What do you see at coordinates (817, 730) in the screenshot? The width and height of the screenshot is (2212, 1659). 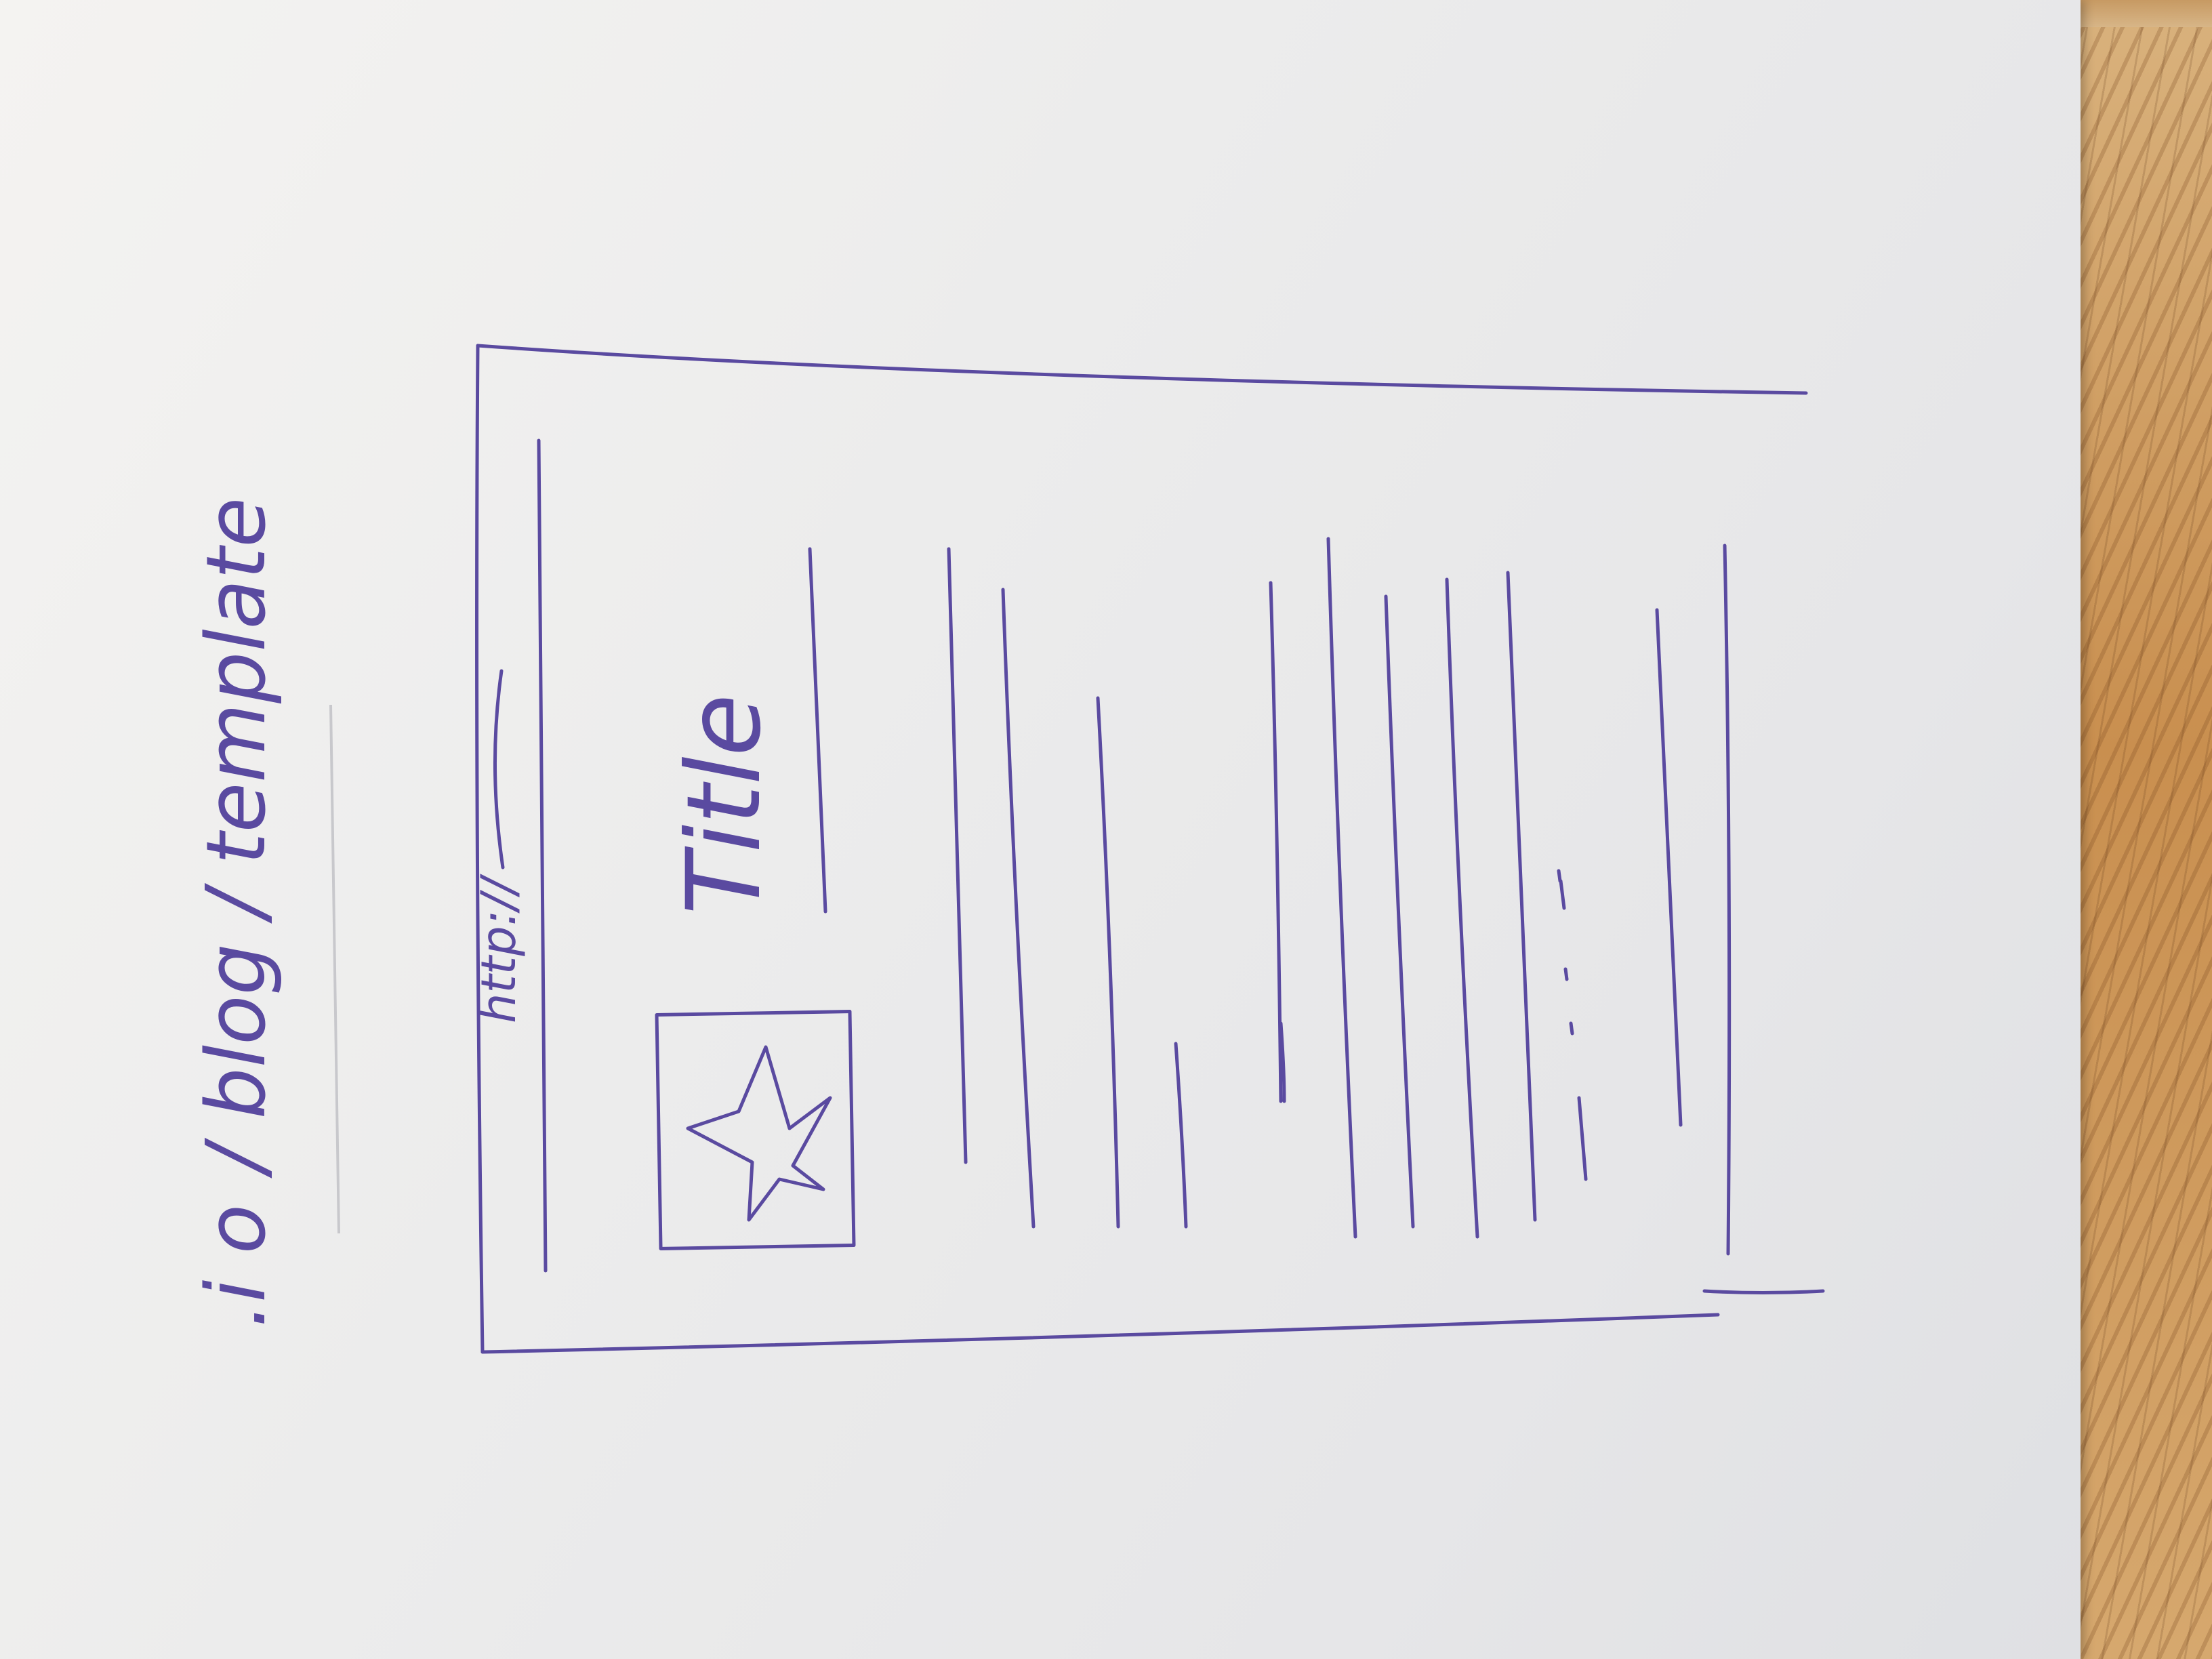 I see `title-underline` at bounding box center [817, 730].